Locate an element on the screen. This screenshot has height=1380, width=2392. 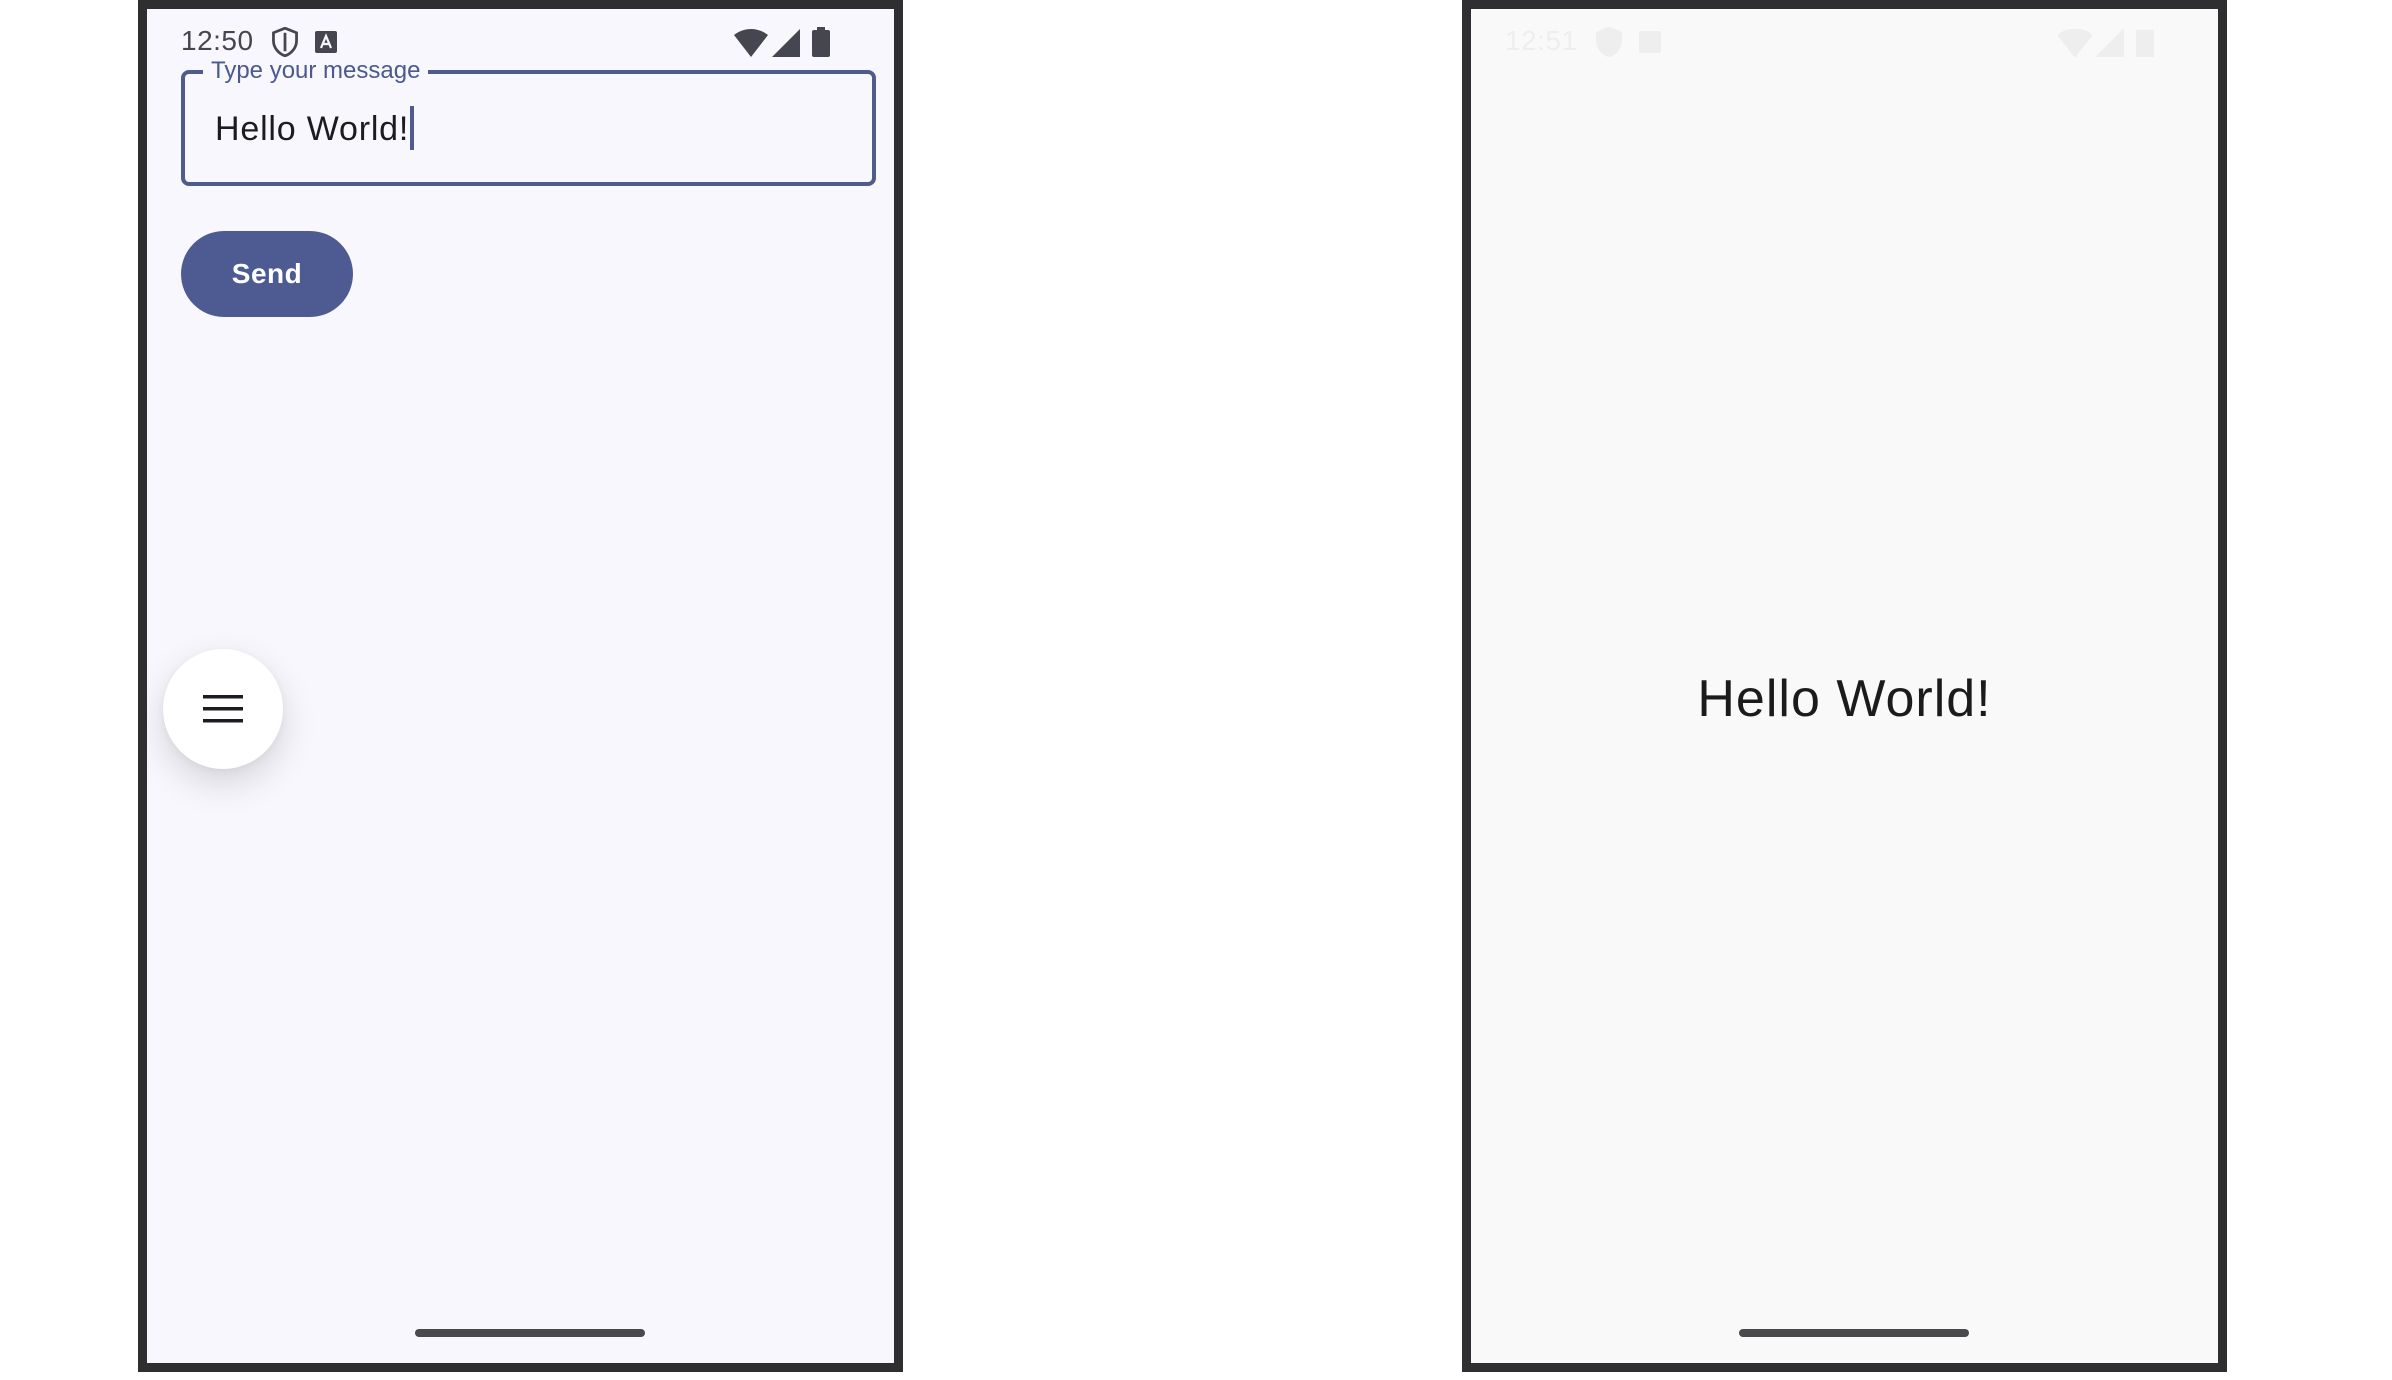
message-display: Hello World! is located at coordinates (1844, 699).